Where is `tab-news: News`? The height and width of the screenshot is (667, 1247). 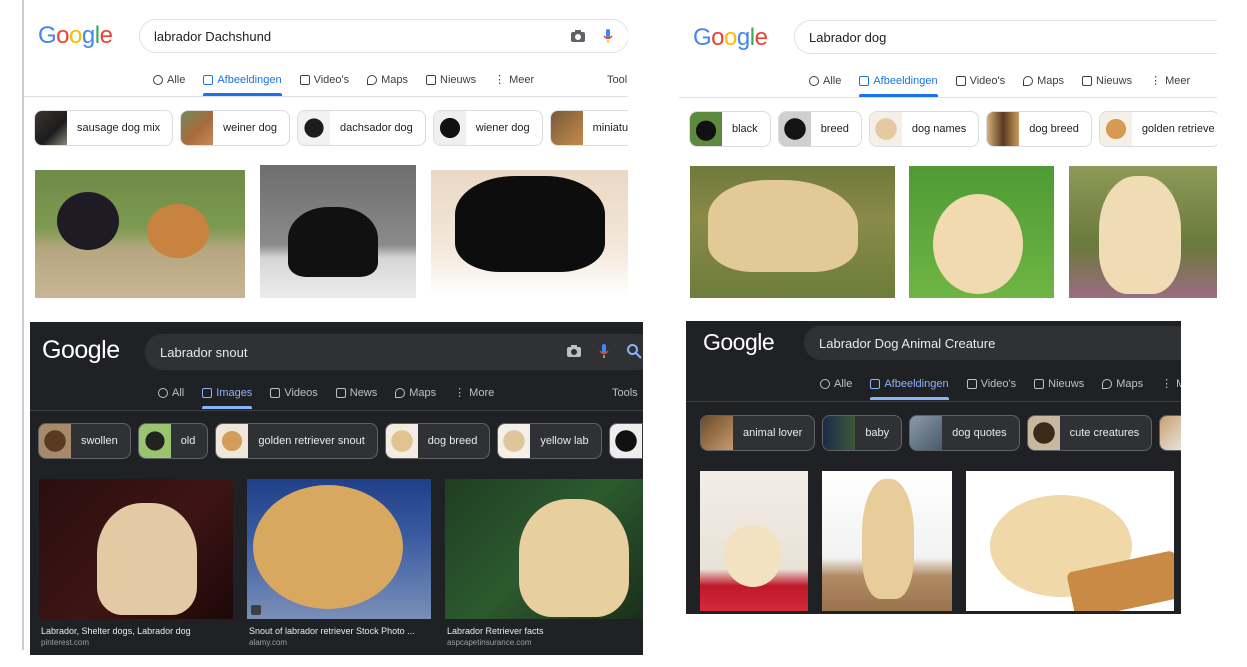
tab-news: News is located at coordinates (356, 397).